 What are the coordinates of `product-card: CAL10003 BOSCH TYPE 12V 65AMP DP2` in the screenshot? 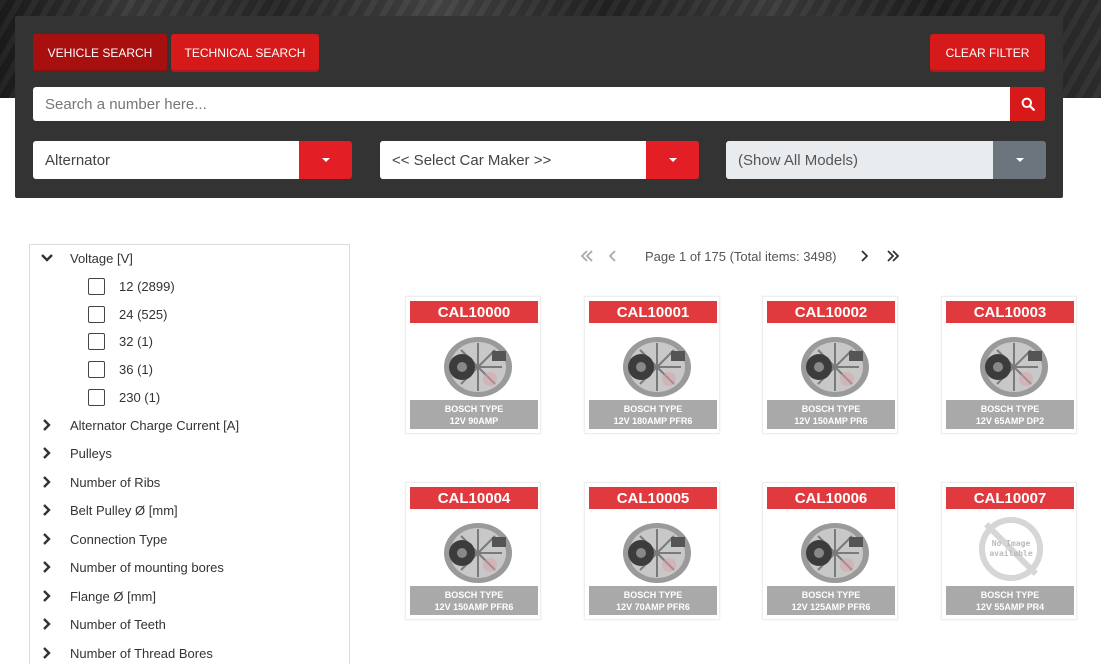 It's located at (1009, 365).